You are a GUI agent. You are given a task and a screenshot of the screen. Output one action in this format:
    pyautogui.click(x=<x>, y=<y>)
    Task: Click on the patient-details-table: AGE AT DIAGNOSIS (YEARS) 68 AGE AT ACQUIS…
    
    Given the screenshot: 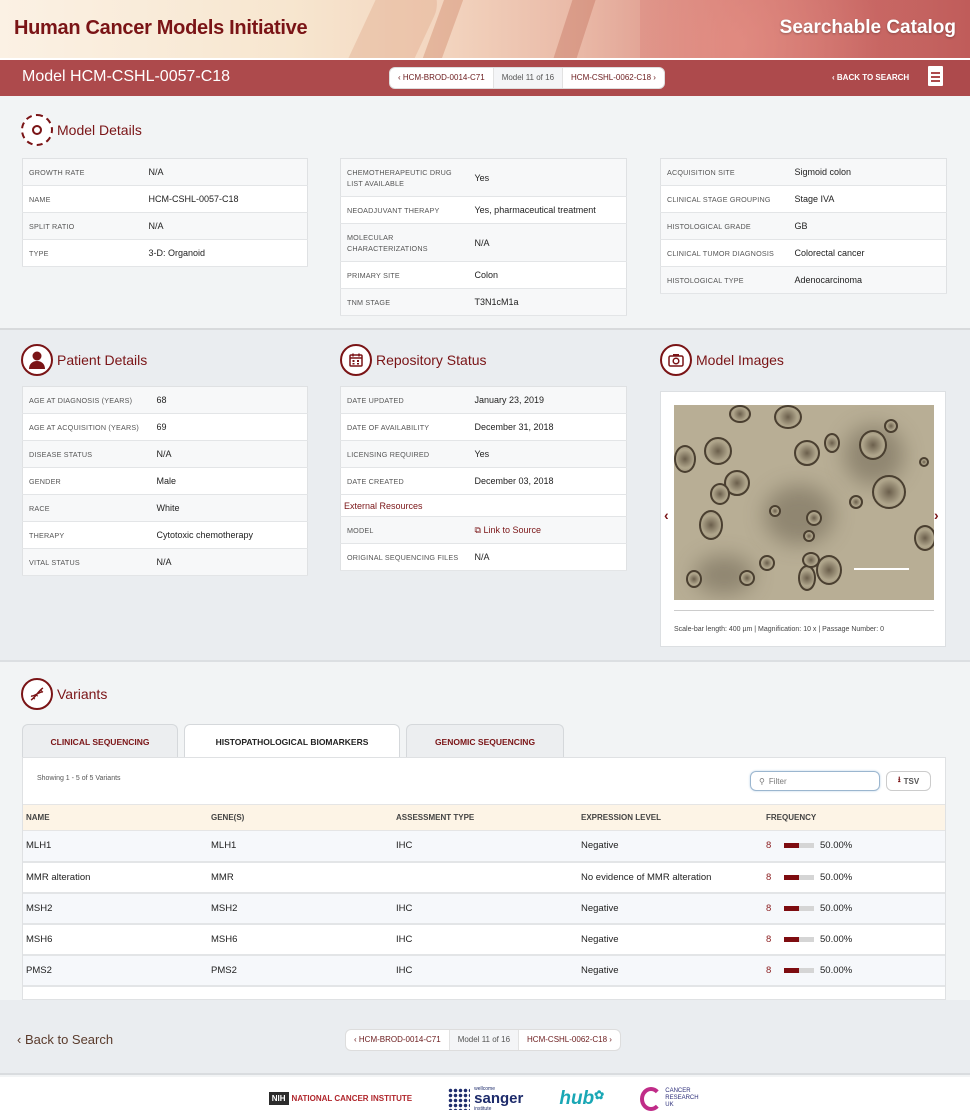 What is the action you would take?
    pyautogui.click(x=165, y=481)
    